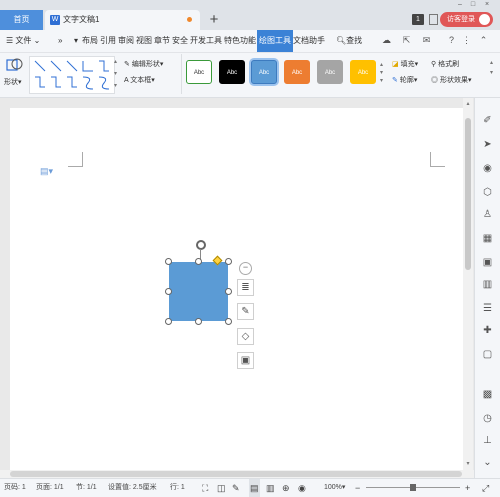 Image resolution: width=500 pixels, height=497 pixels. What do you see at coordinates (418, 19) in the screenshot?
I see `window-count-badge: 1` at bounding box center [418, 19].